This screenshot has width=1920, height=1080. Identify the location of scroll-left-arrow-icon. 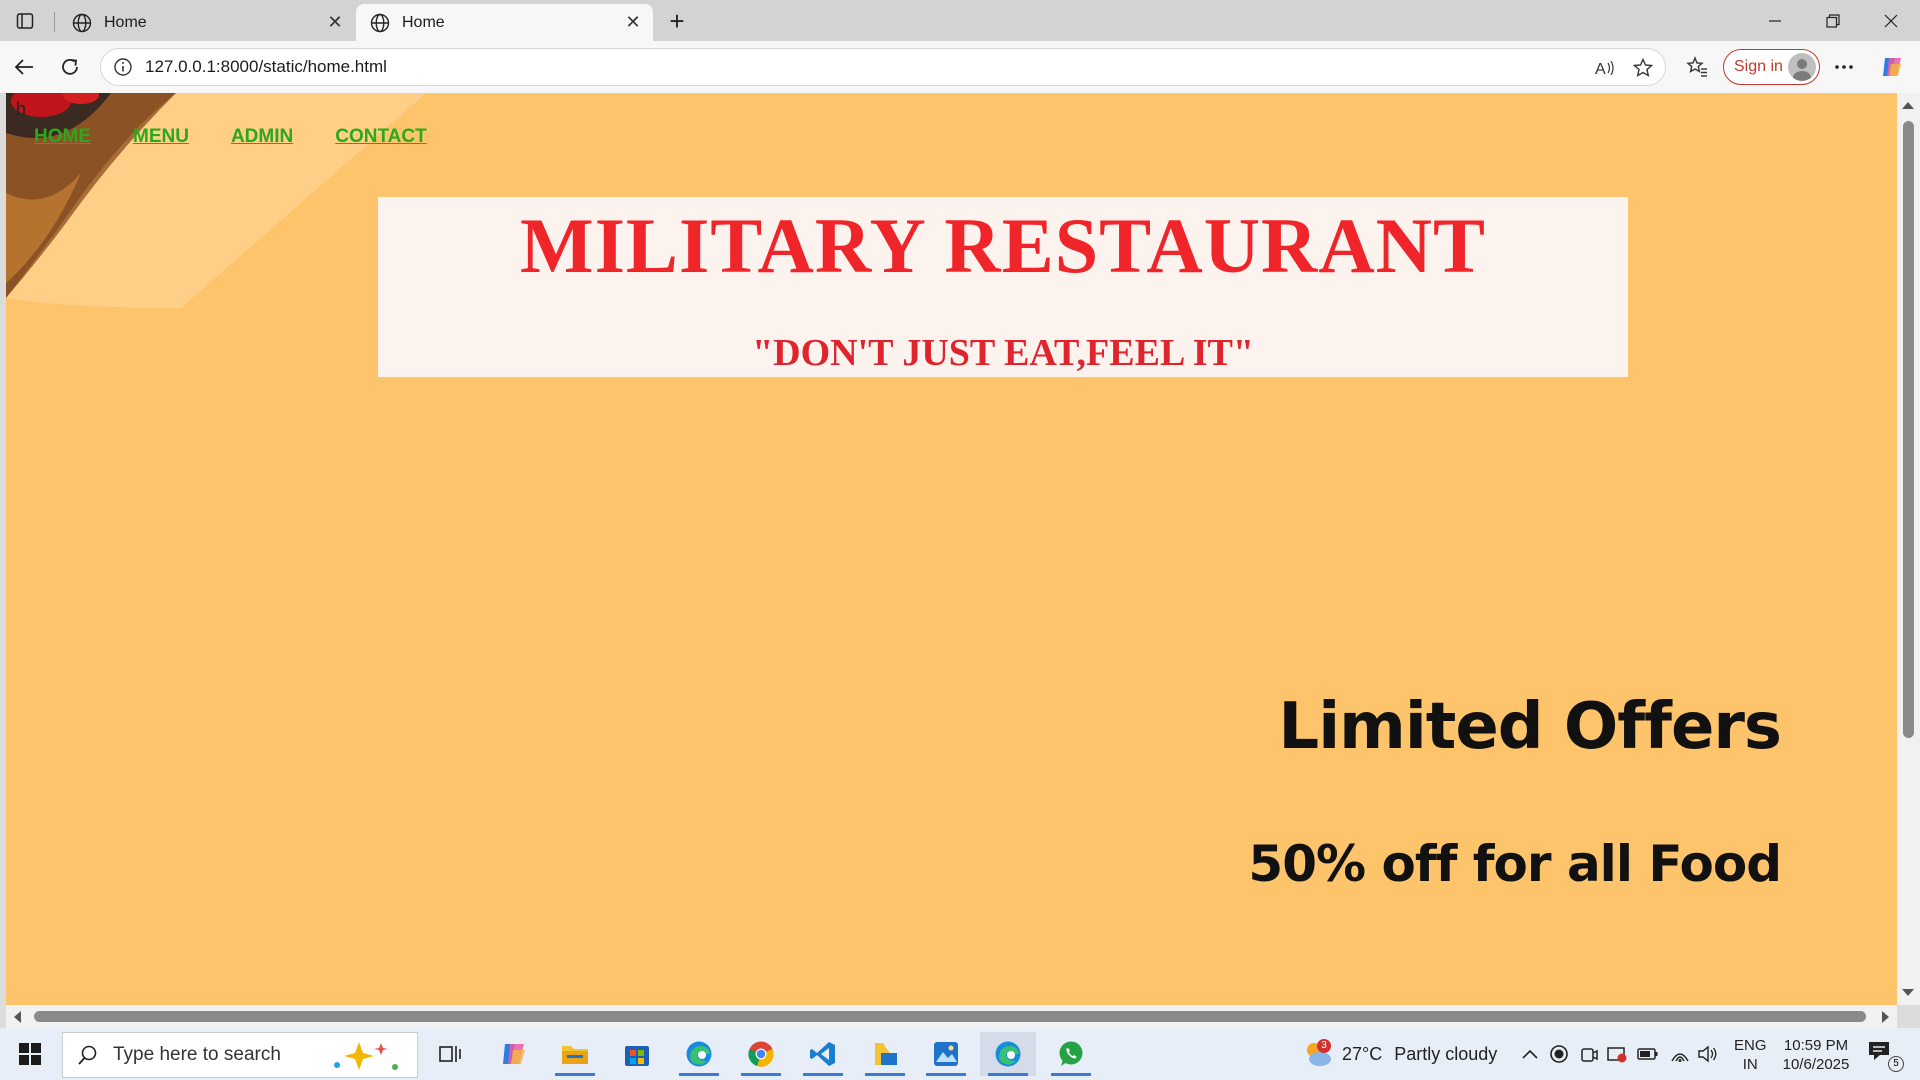
(17, 1017).